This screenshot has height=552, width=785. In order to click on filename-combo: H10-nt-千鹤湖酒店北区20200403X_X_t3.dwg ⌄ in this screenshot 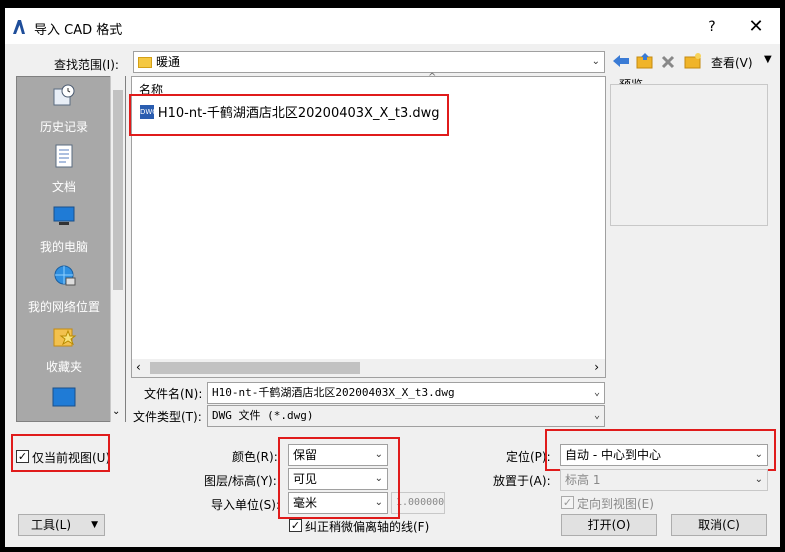, I will do `click(406, 393)`.